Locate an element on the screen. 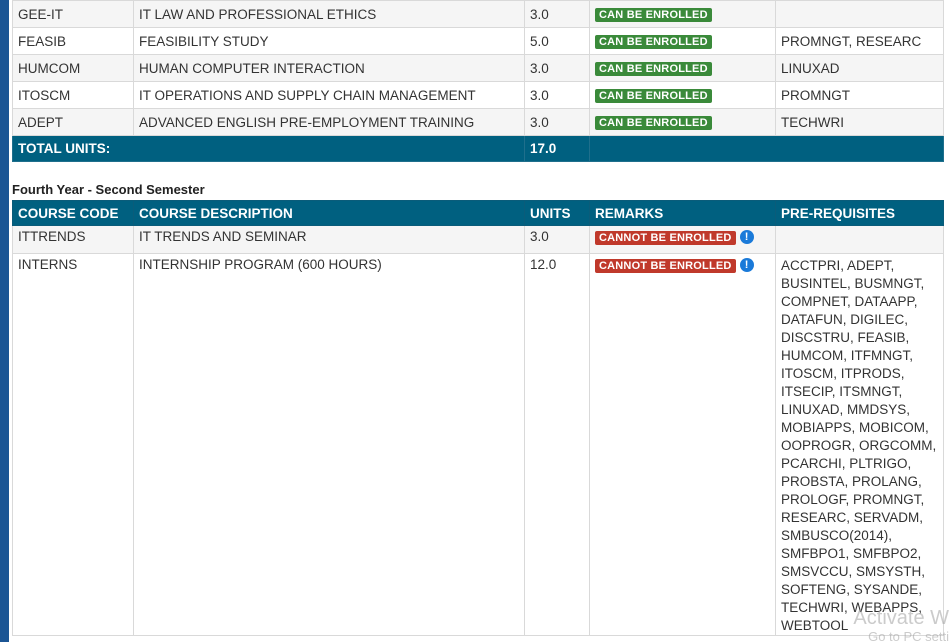 This screenshot has width=949, height=644. course-description: HUMAN COMPUTER INTERACTION is located at coordinates (329, 68).